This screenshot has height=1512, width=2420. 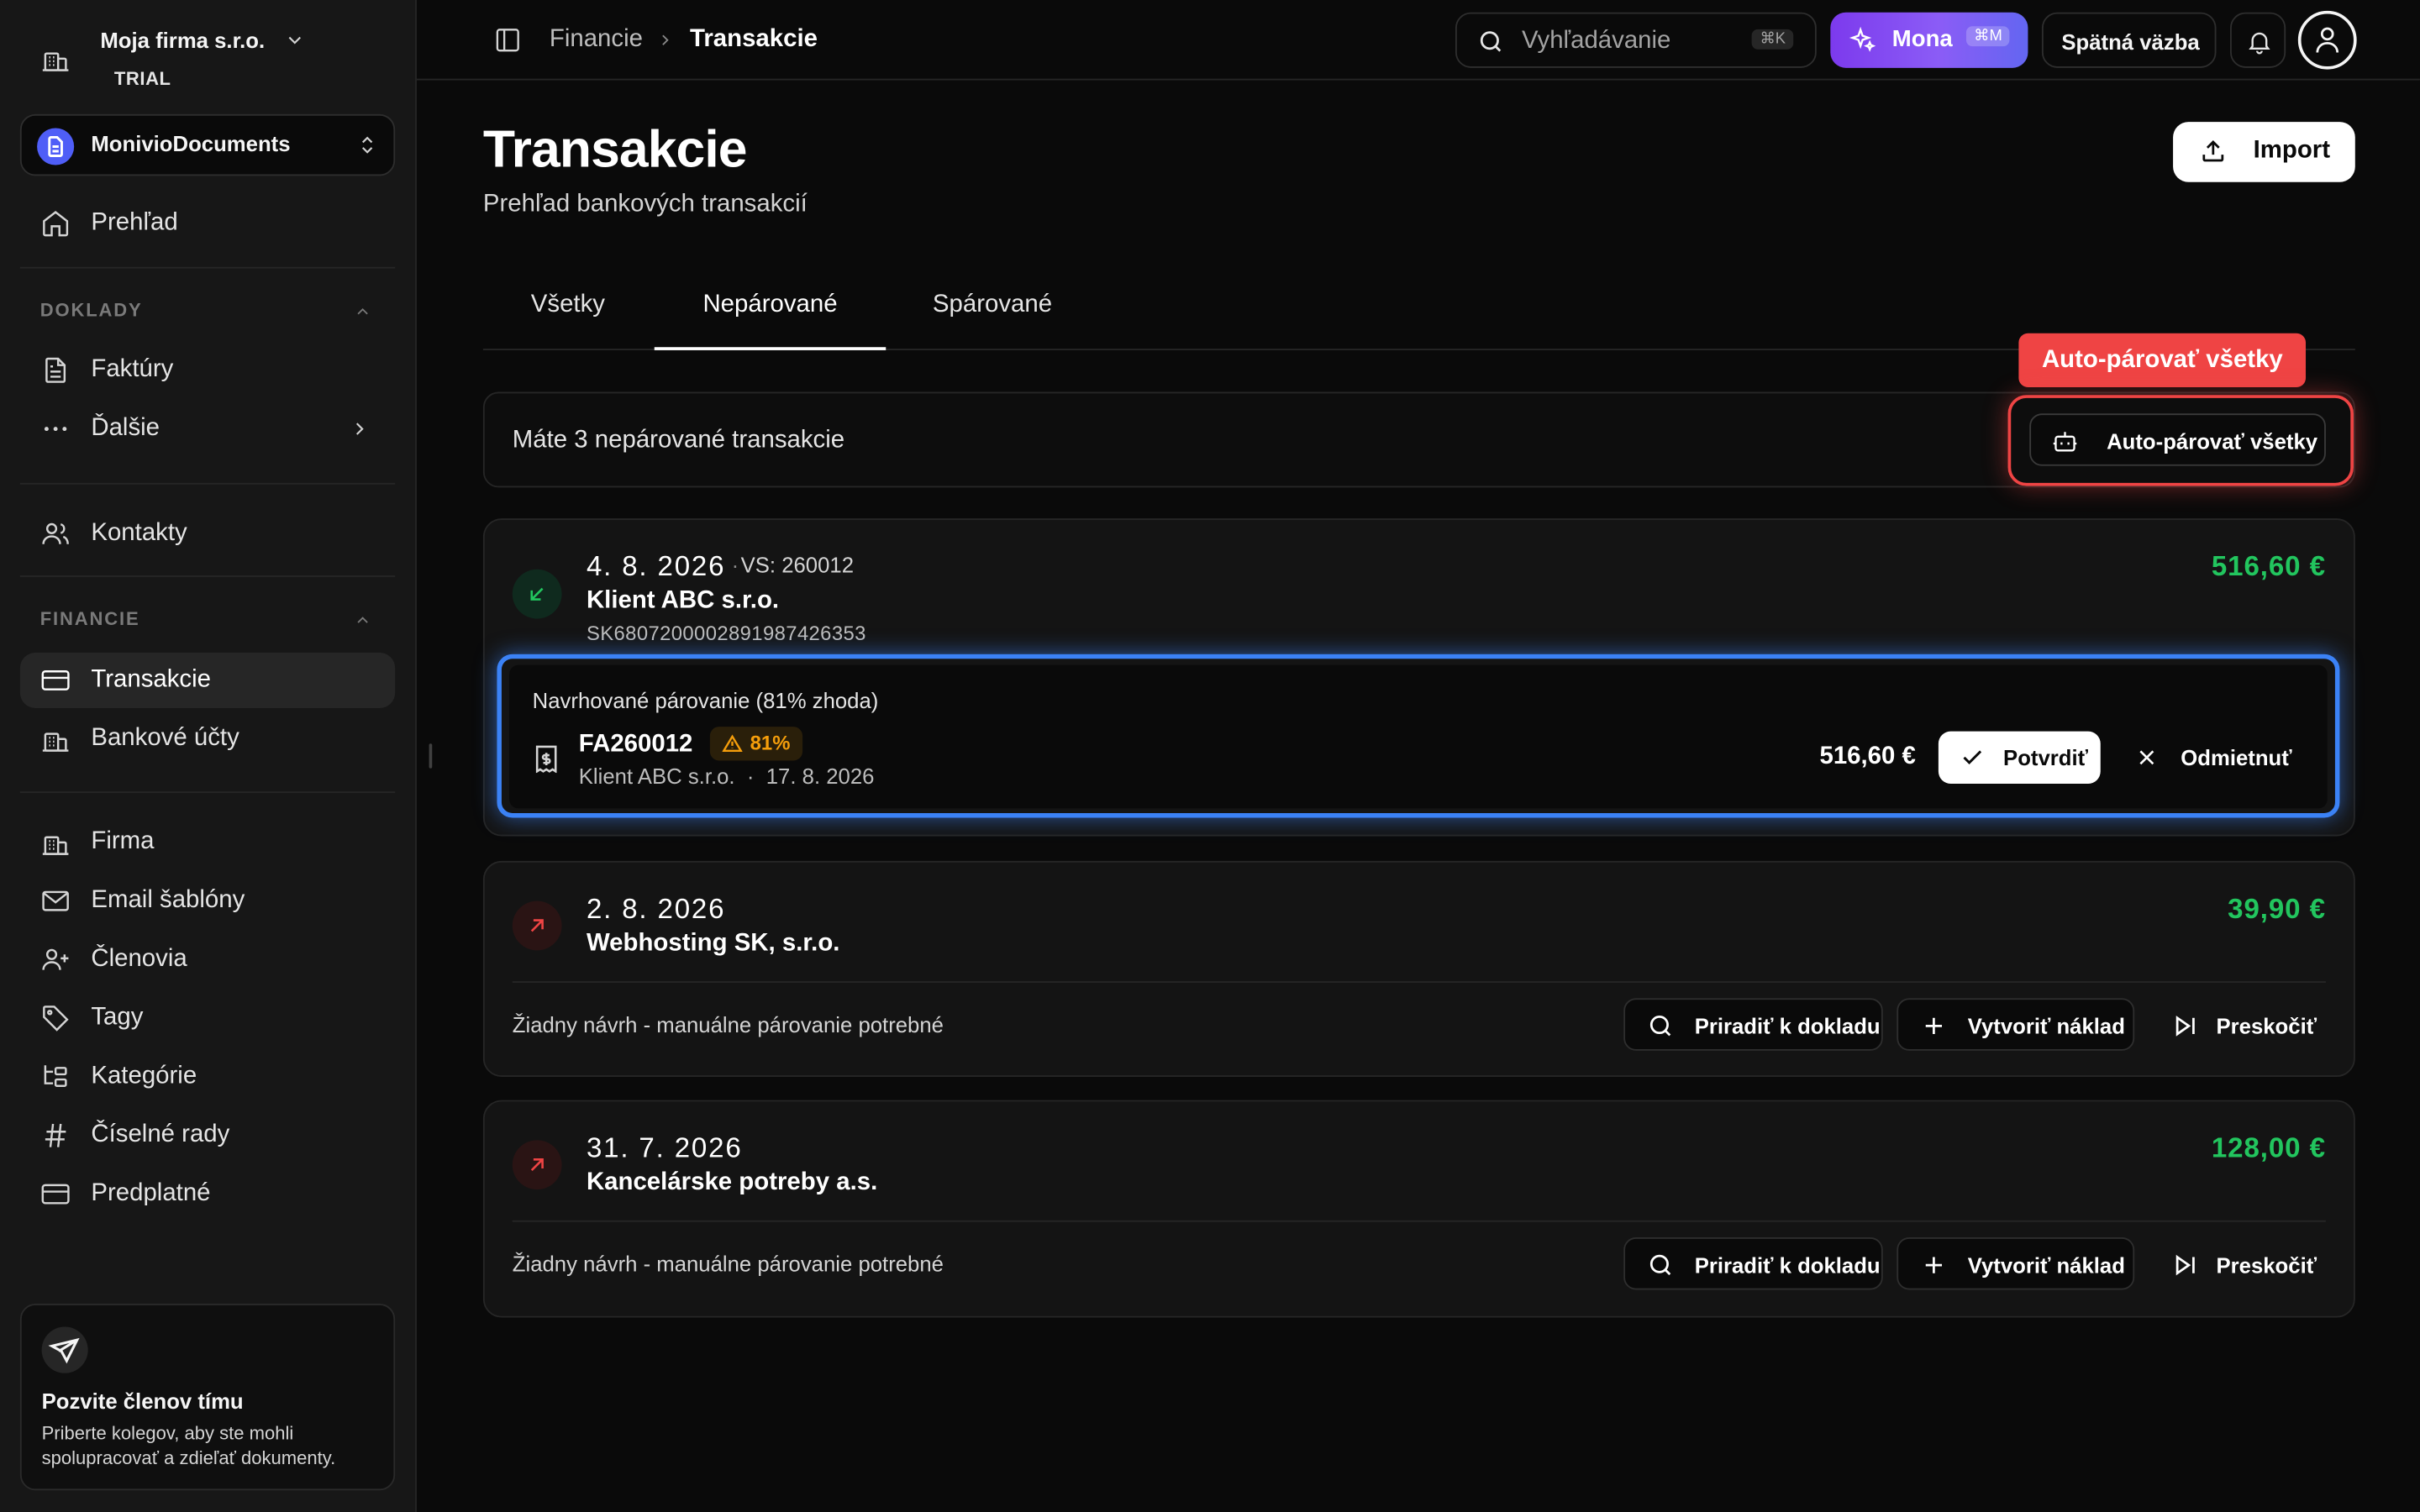 I want to click on feedback-button: Spätná väzba, so click(x=2129, y=40).